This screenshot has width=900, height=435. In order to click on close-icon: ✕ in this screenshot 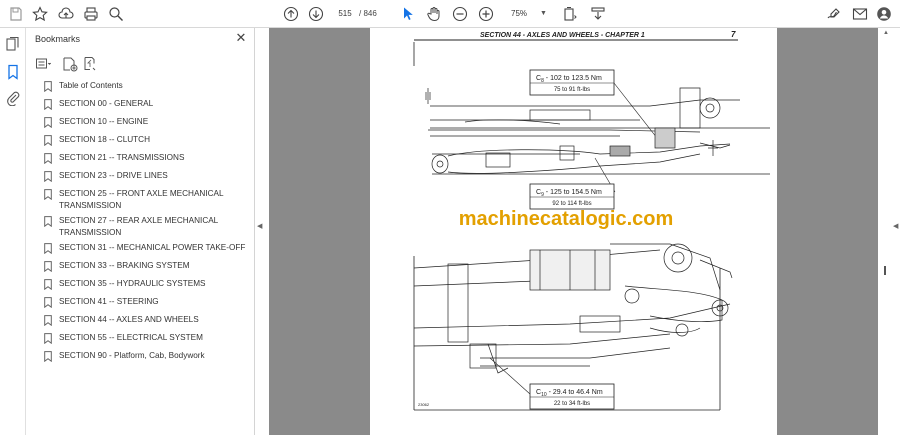, I will do `click(241, 38)`.